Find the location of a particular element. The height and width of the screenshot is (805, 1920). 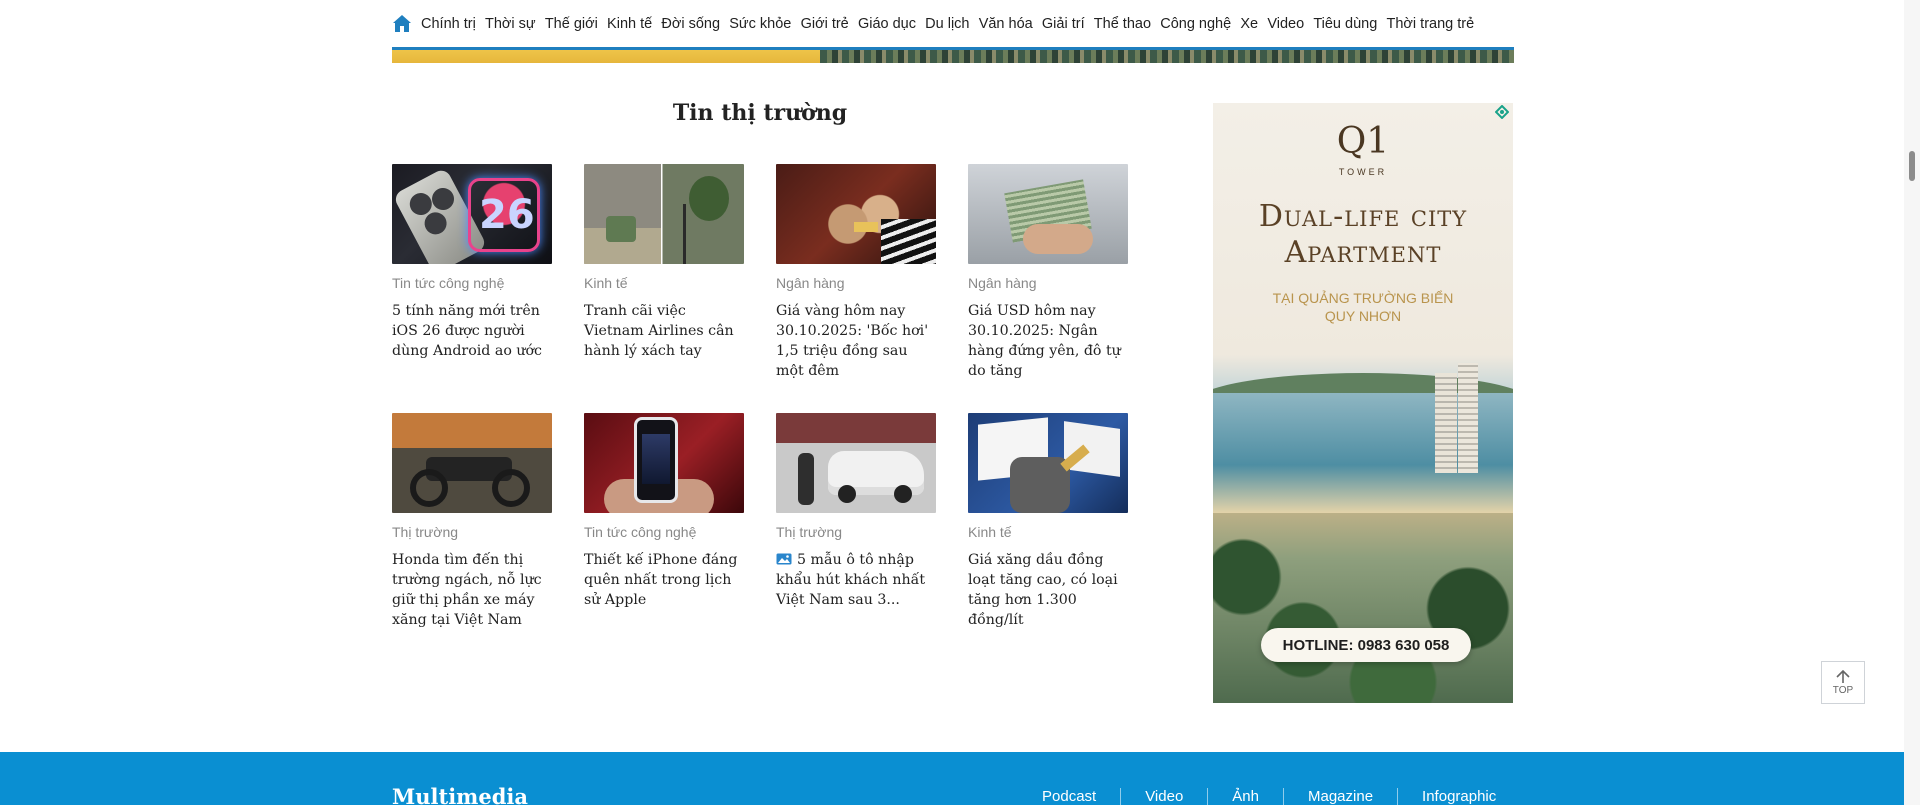

nav-item-thoi-trang-tre: Thời trang trẻ is located at coordinates (1430, 24).